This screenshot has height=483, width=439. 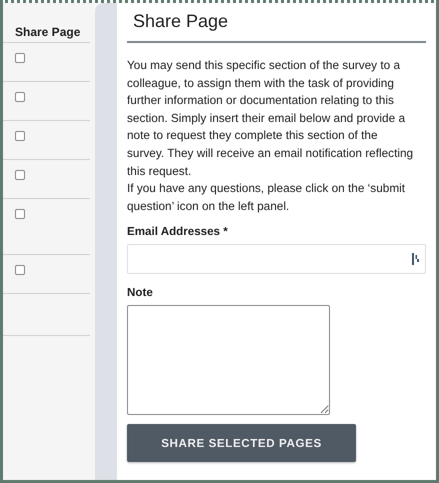 What do you see at coordinates (415, 259) in the screenshot?
I see `extension-icon` at bounding box center [415, 259].